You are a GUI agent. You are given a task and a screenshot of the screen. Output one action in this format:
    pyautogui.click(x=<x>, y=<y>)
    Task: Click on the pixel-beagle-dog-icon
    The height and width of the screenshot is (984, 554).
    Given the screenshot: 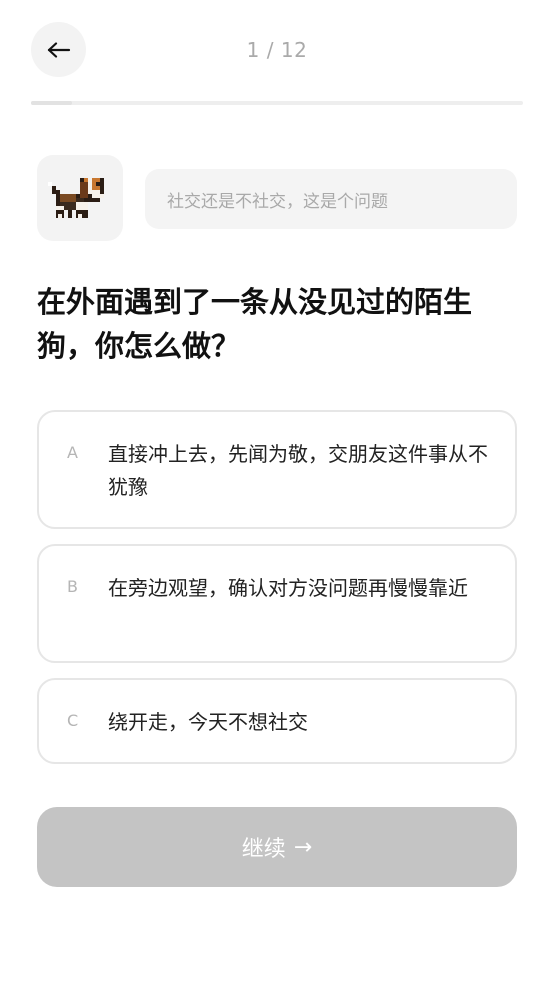 What is the action you would take?
    pyautogui.click(x=76, y=198)
    